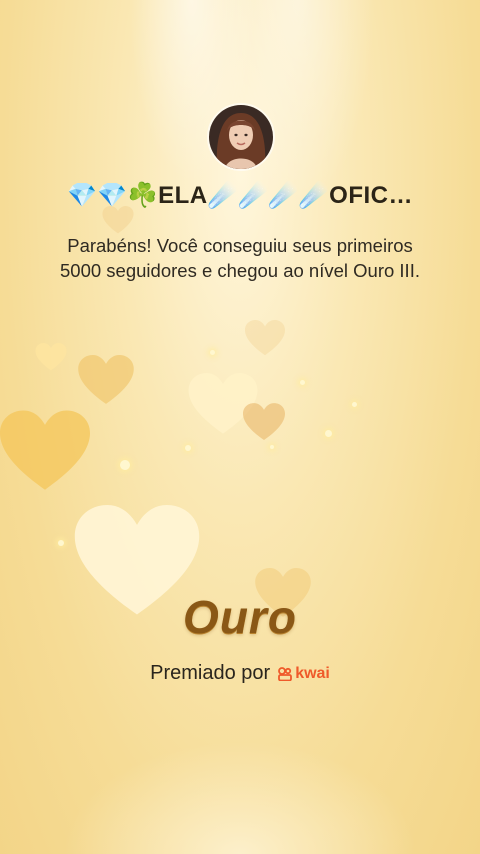  I want to click on awarded-by: Premiado por kwai, so click(240, 673).